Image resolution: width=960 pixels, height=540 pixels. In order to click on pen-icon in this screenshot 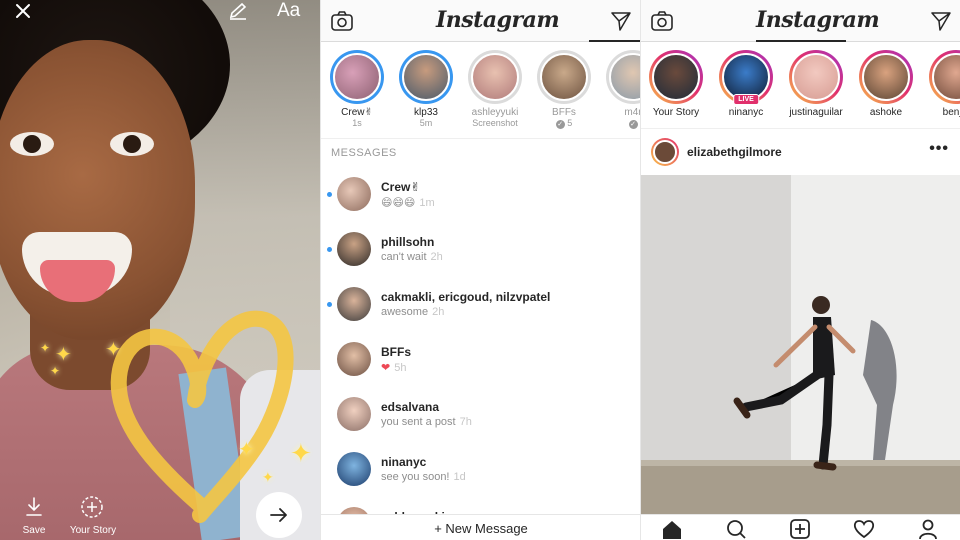, I will do `click(238, 11)`.